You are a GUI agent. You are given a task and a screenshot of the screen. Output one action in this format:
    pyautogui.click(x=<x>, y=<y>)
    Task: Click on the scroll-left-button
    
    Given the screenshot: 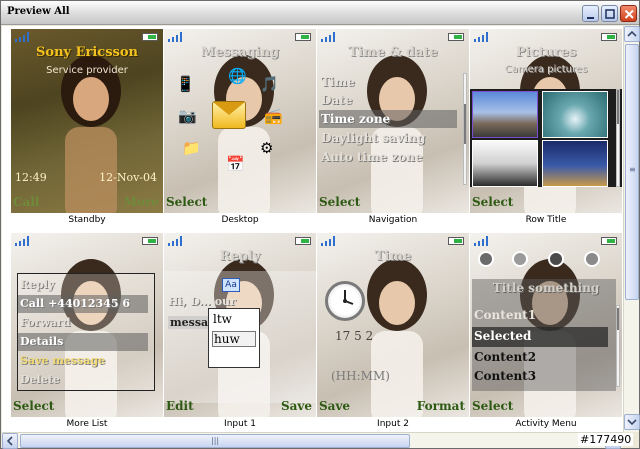 What is the action you would take?
    pyautogui.click(x=10, y=441)
    